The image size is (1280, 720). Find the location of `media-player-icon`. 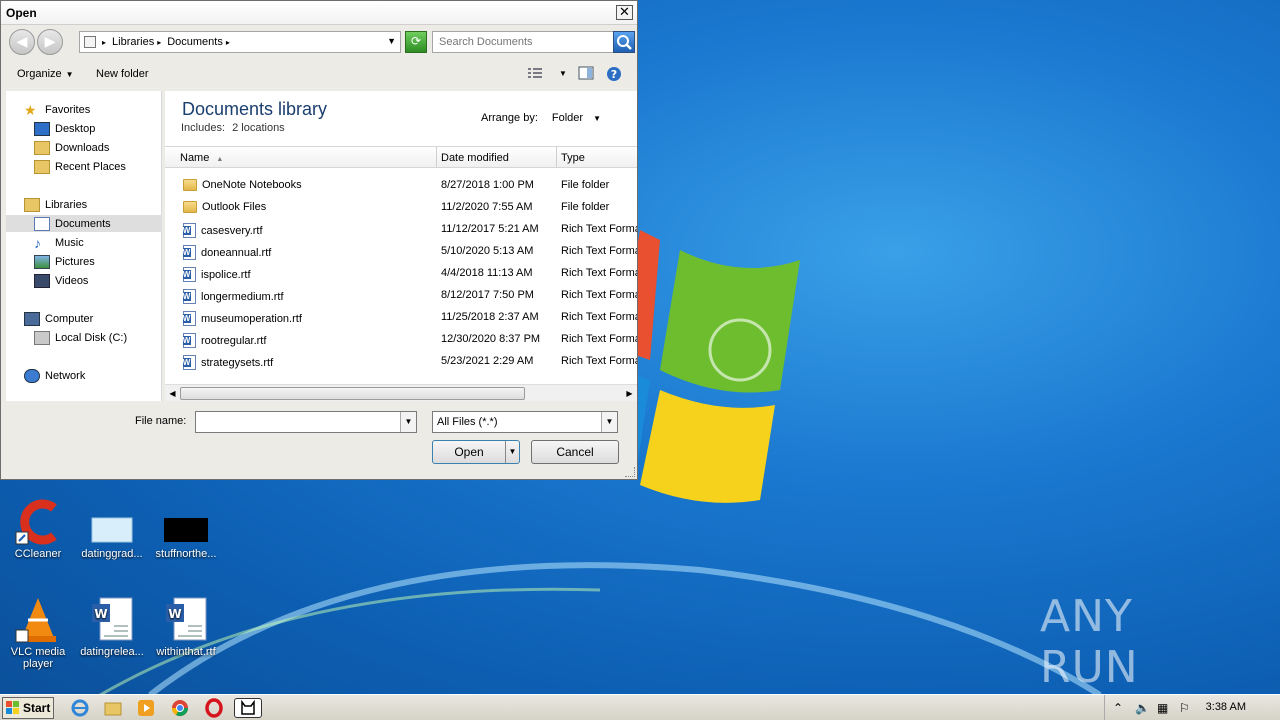

media-player-icon is located at coordinates (146, 708).